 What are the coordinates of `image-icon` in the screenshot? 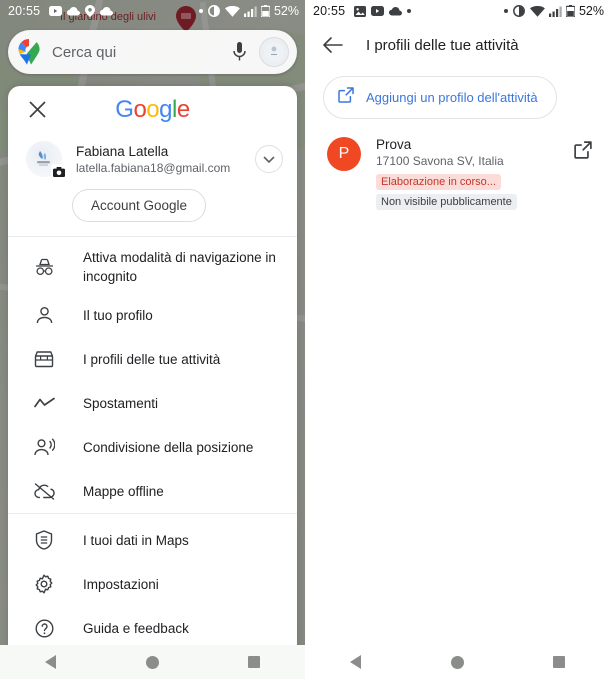 It's located at (360, 11).